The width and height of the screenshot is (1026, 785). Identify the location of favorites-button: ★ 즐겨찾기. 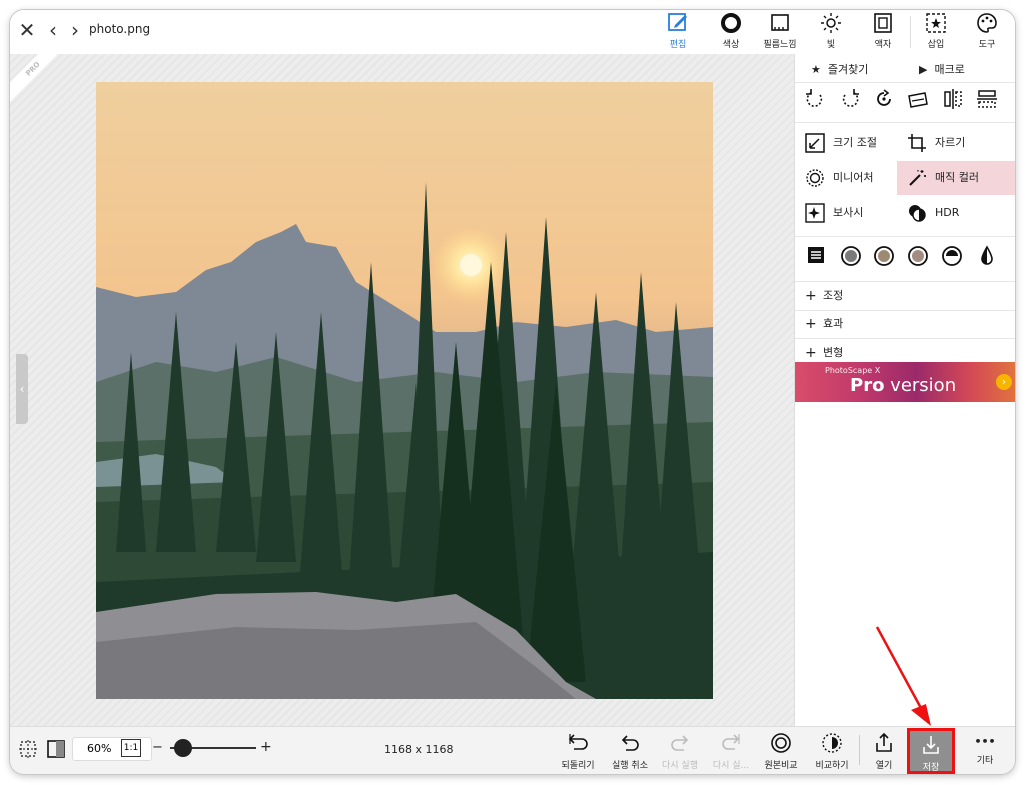
(839, 69).